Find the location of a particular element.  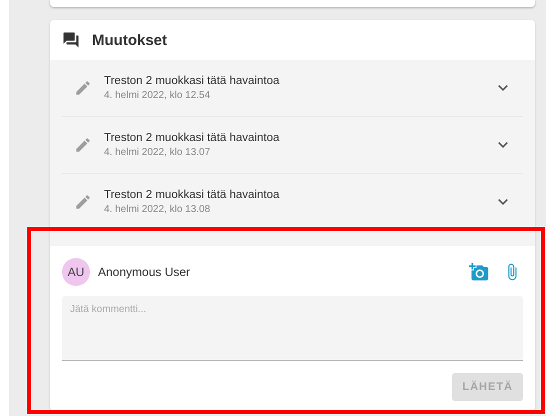

change-date: 4. helmi 2022, klo 13.08 is located at coordinates (158, 209).